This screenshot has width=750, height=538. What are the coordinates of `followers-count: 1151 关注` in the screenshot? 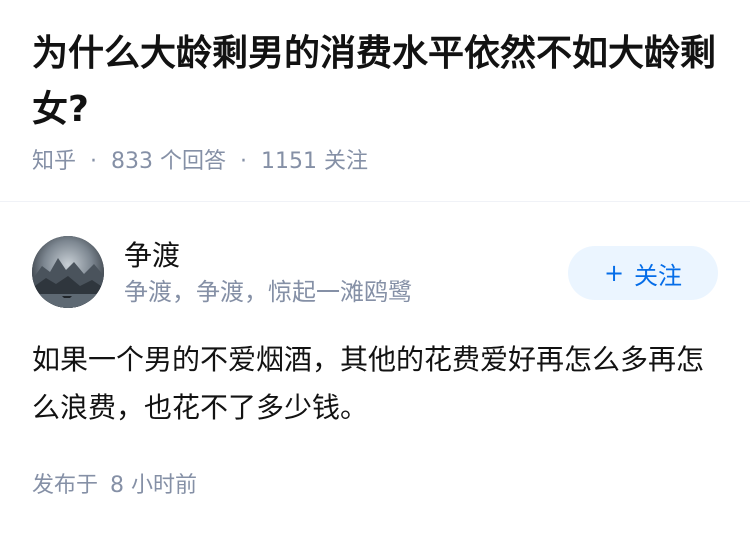 It's located at (314, 161).